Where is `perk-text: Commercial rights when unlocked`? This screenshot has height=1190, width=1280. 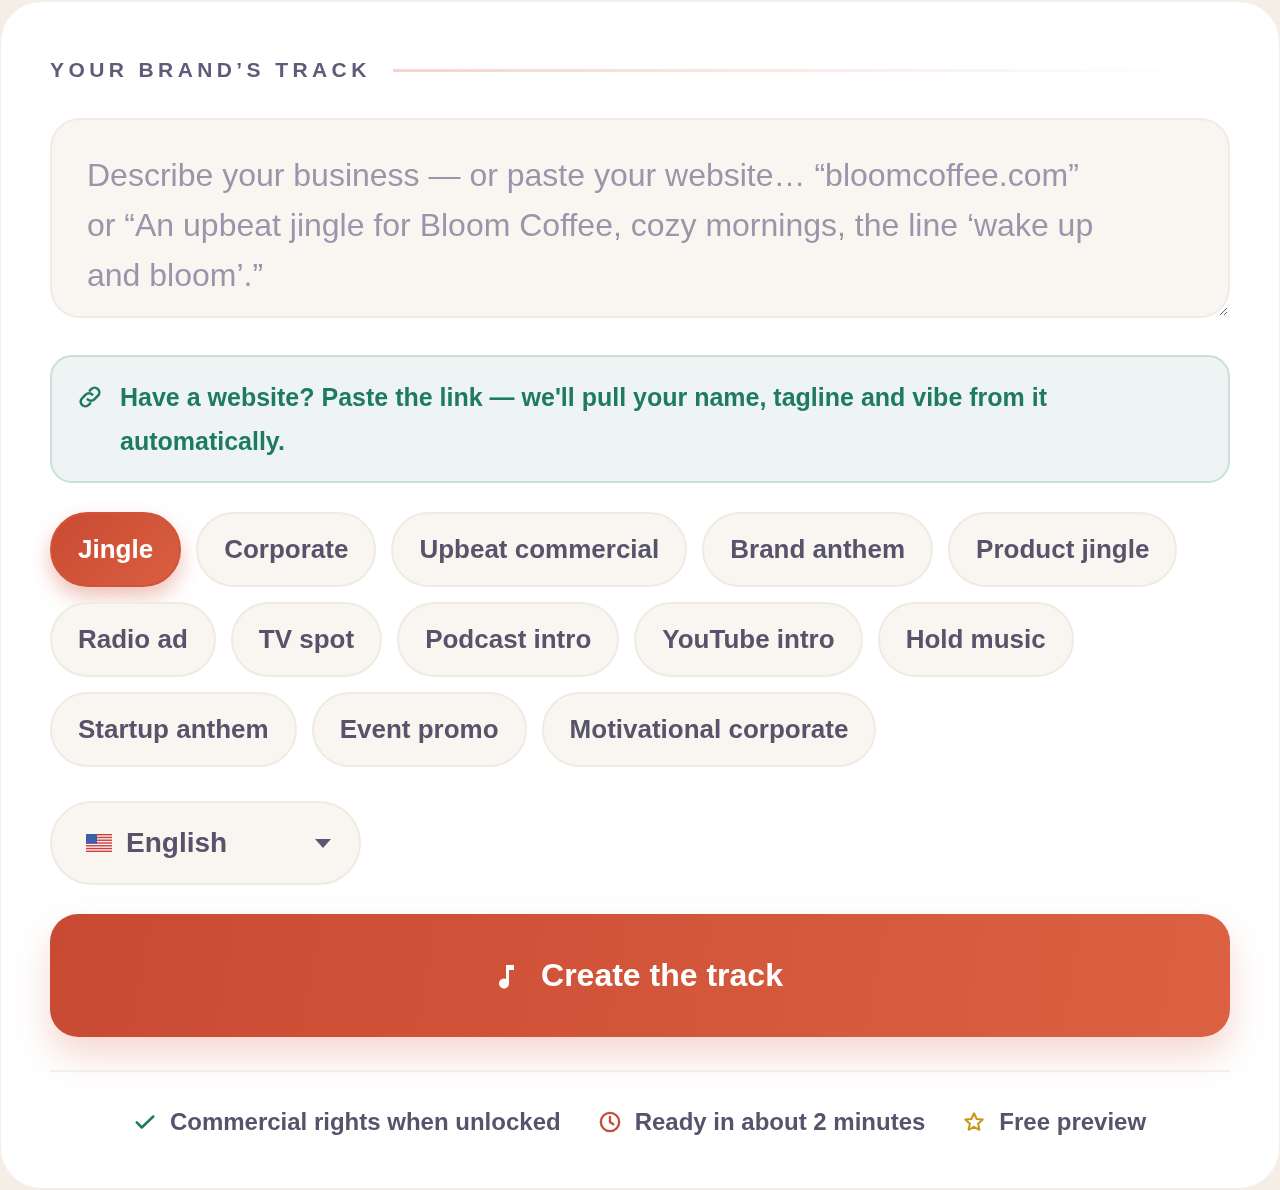
perk-text: Commercial rights when unlocked is located at coordinates (365, 1122).